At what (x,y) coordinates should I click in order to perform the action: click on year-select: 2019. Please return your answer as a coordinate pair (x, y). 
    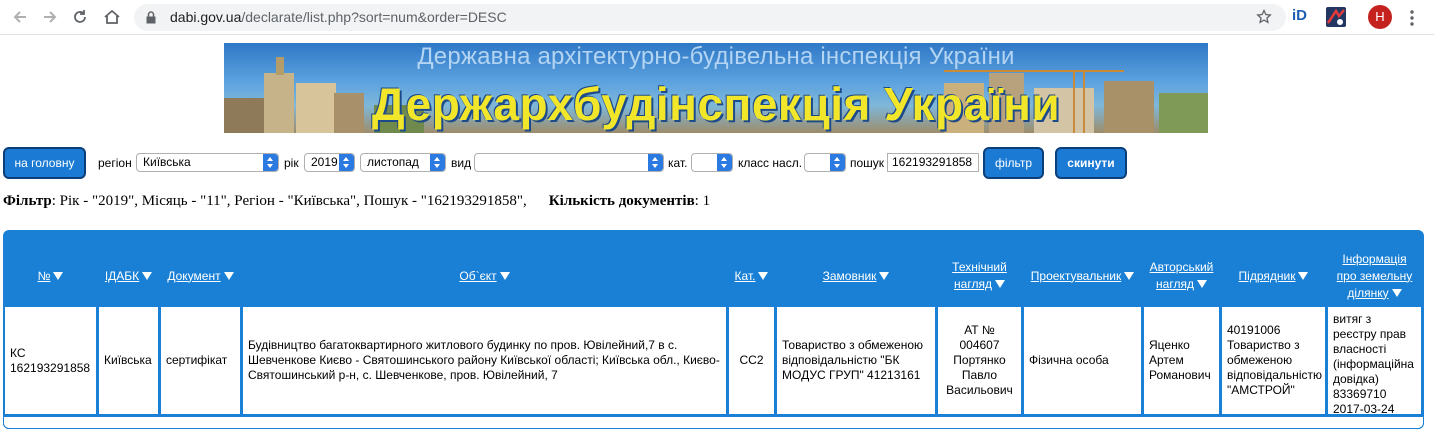
    Looking at the image, I should click on (329, 162).